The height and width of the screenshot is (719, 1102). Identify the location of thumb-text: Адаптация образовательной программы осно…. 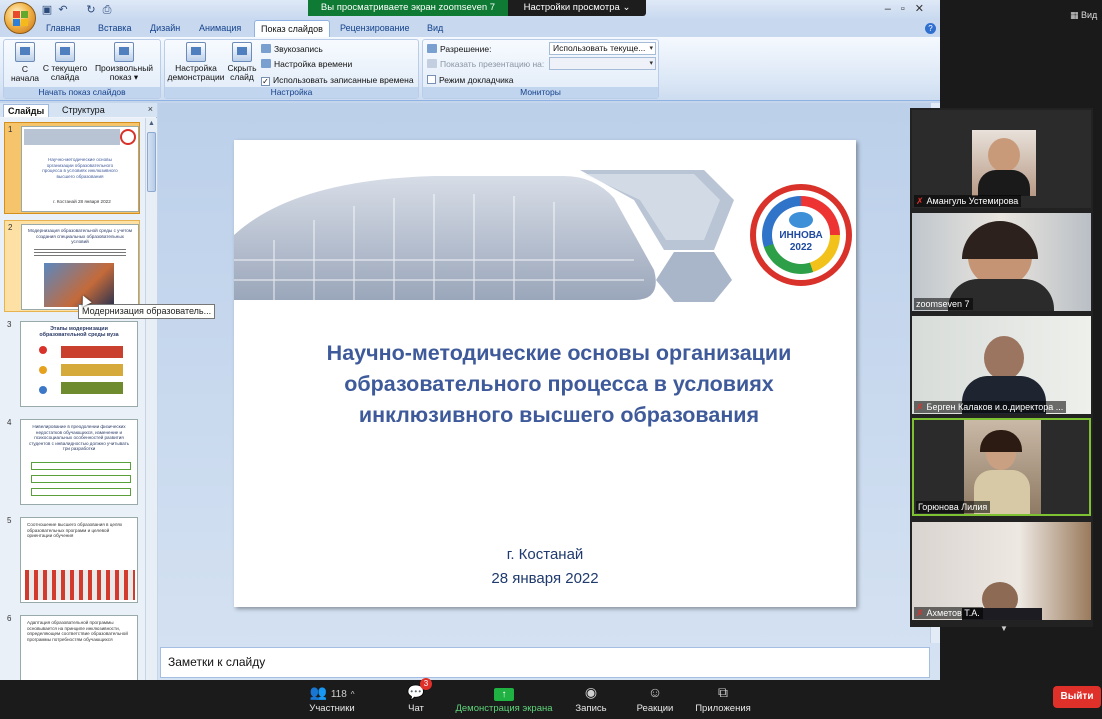
(77, 631).